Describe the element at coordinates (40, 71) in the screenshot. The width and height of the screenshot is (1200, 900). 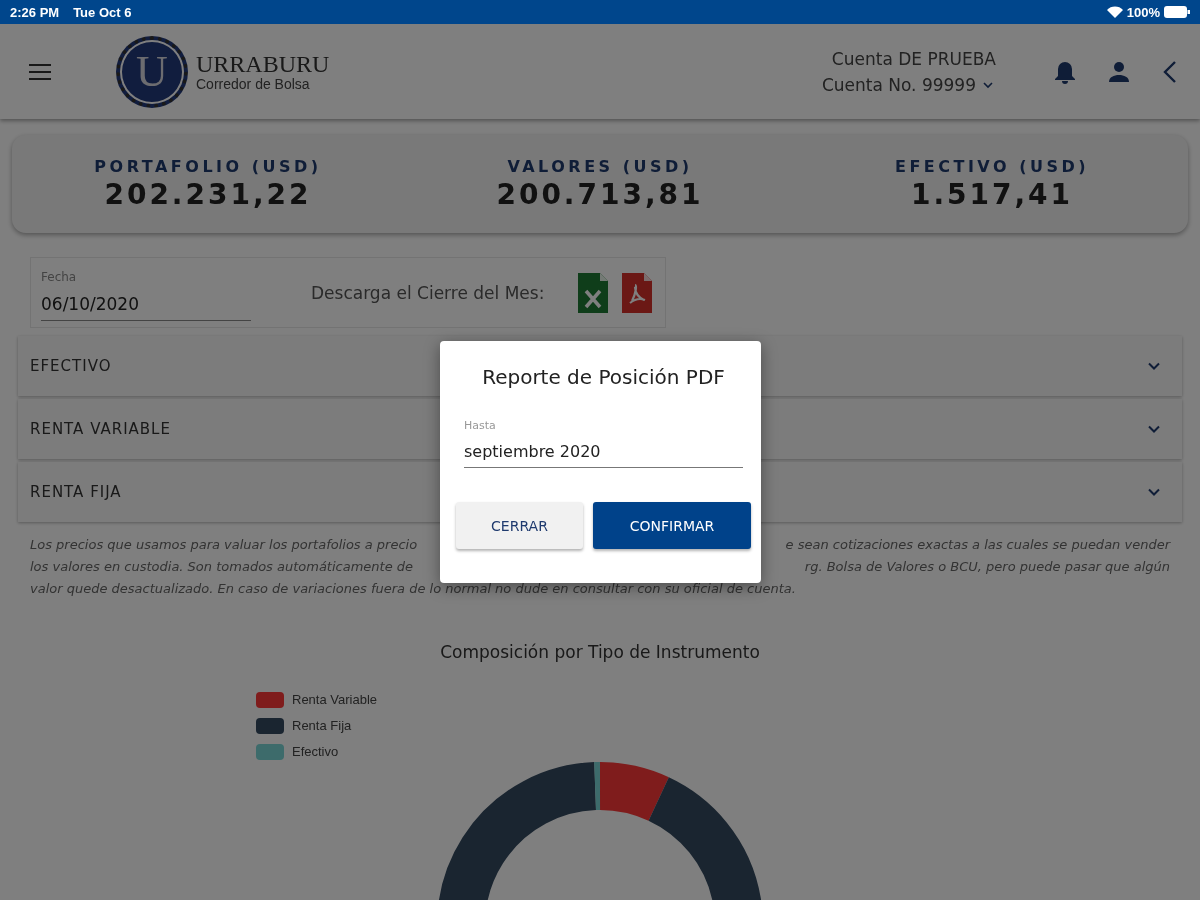
I see `menu-icon` at that location.